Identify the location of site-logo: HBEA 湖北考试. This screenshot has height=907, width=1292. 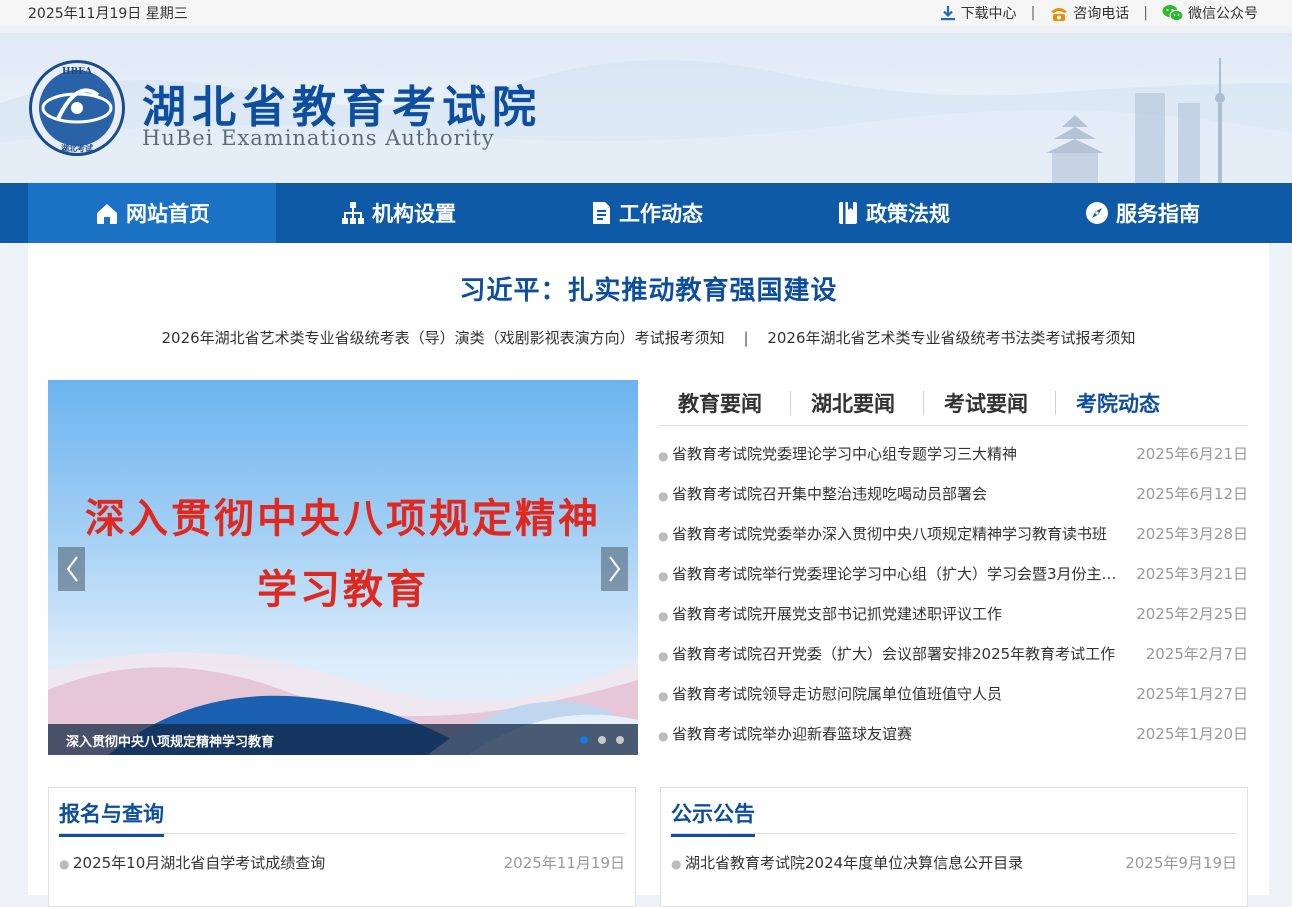
(77, 108).